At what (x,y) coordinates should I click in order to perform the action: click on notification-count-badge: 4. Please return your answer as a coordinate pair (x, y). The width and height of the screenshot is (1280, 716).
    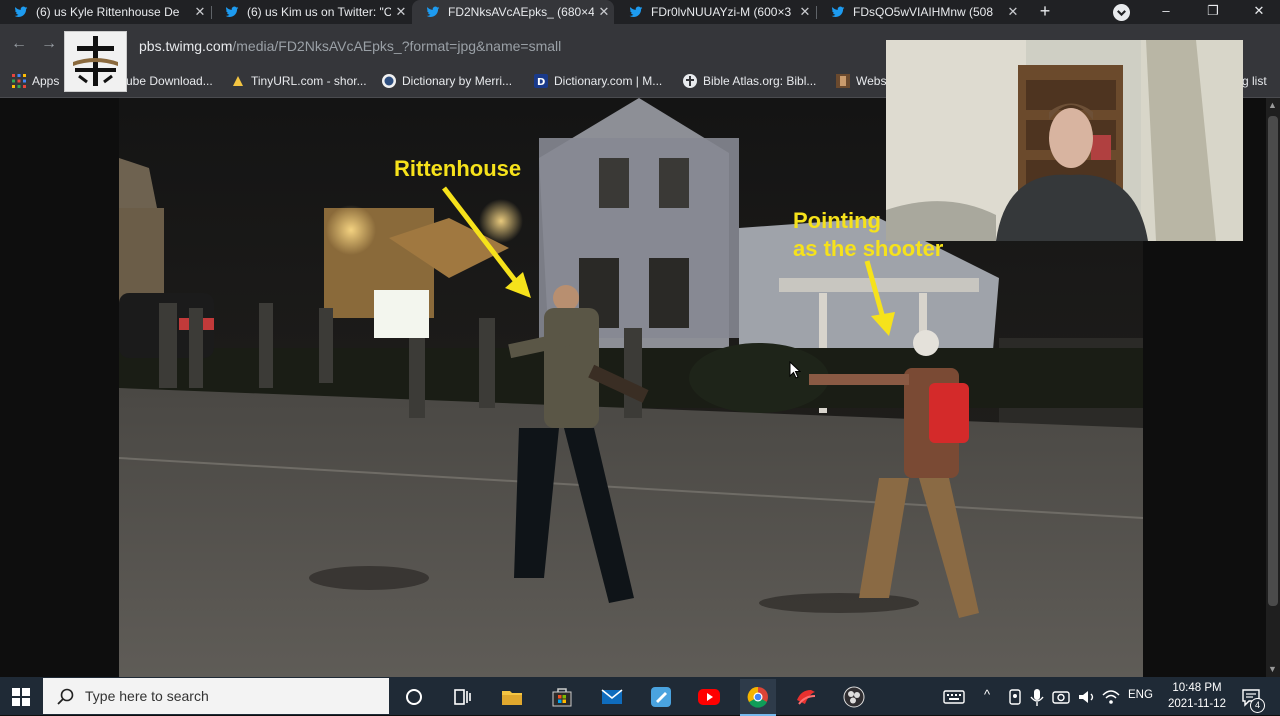
    Looking at the image, I should click on (1257, 705).